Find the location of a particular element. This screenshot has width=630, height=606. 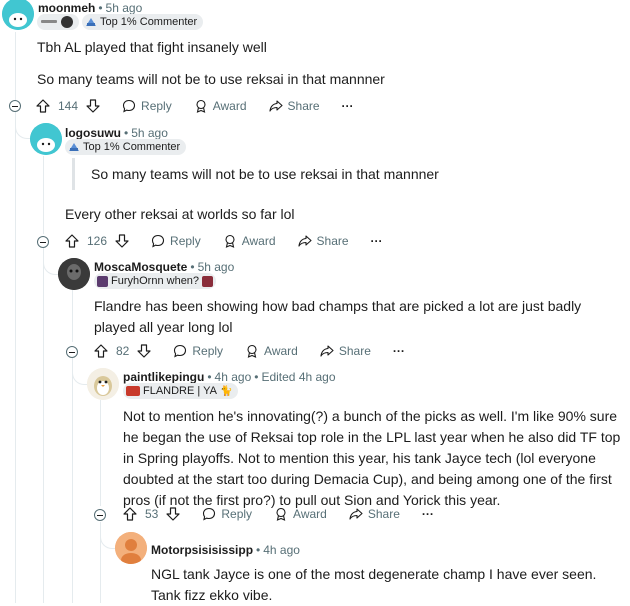

edited-label: Edited 4h ago is located at coordinates (298, 377).